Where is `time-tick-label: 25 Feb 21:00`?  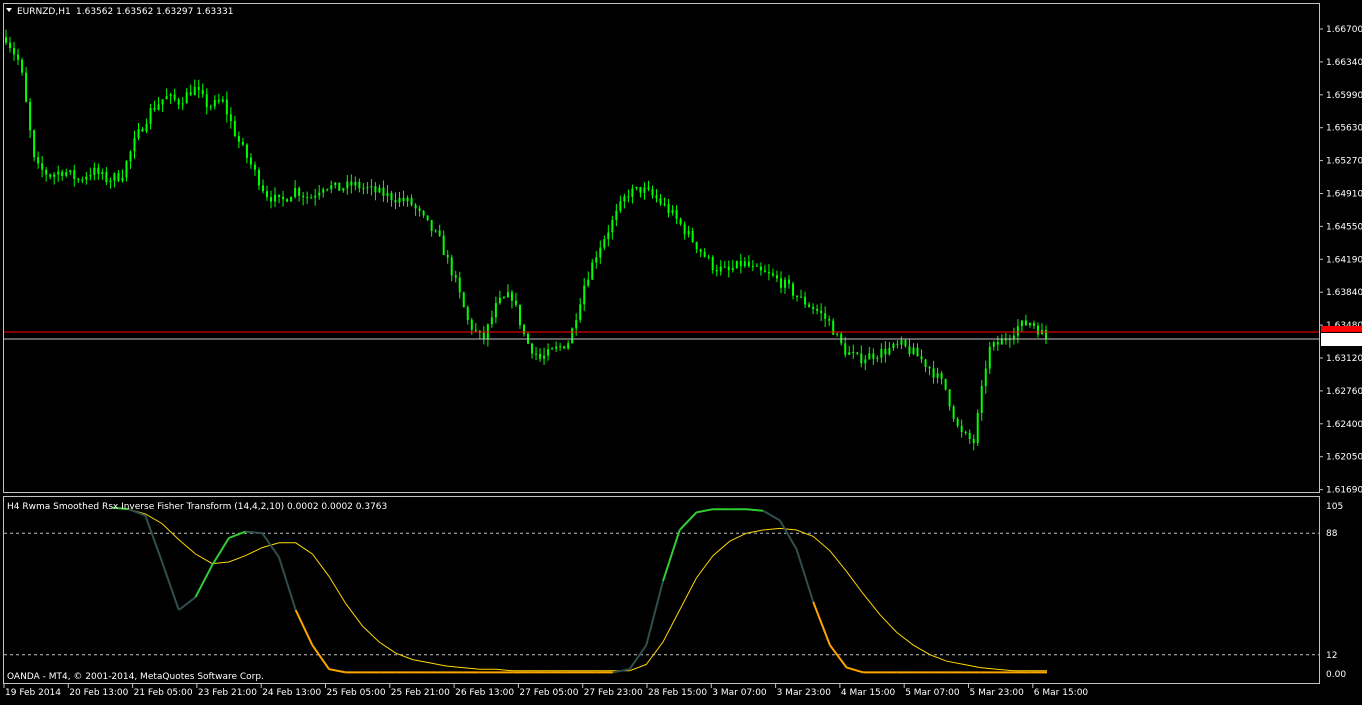
time-tick-label: 25 Feb 21:00 is located at coordinates (420, 693).